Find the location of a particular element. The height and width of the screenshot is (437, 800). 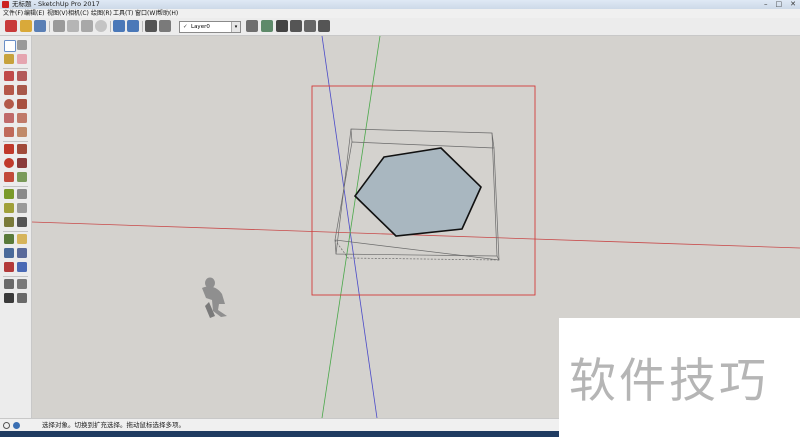

arc3-icon is located at coordinates (22, 132).